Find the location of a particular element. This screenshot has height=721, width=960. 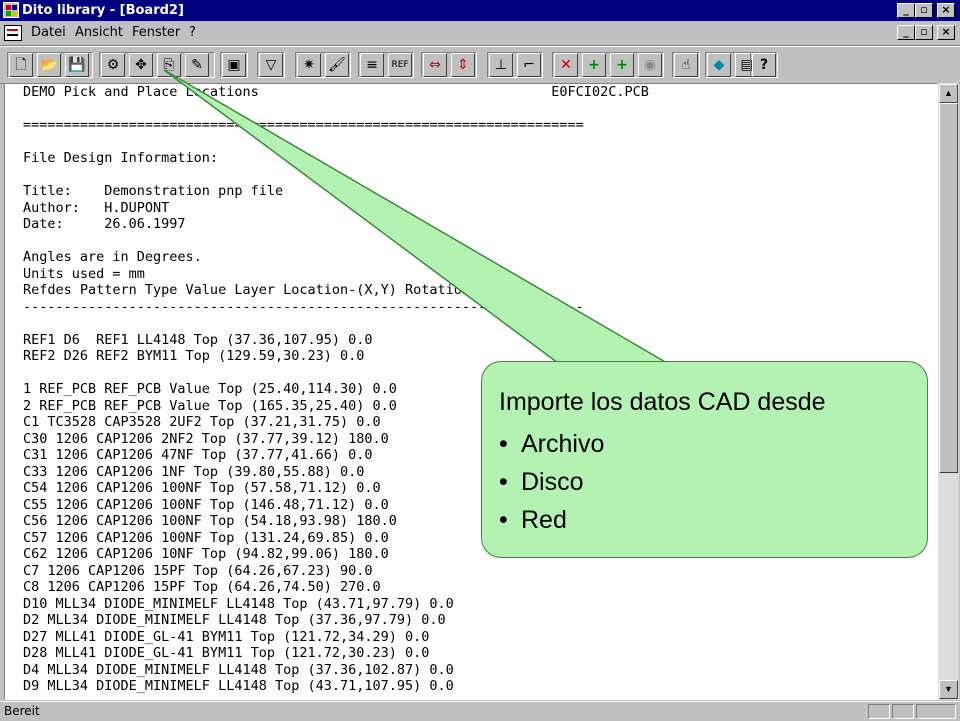

help-icon: ? is located at coordinates (764, 65).